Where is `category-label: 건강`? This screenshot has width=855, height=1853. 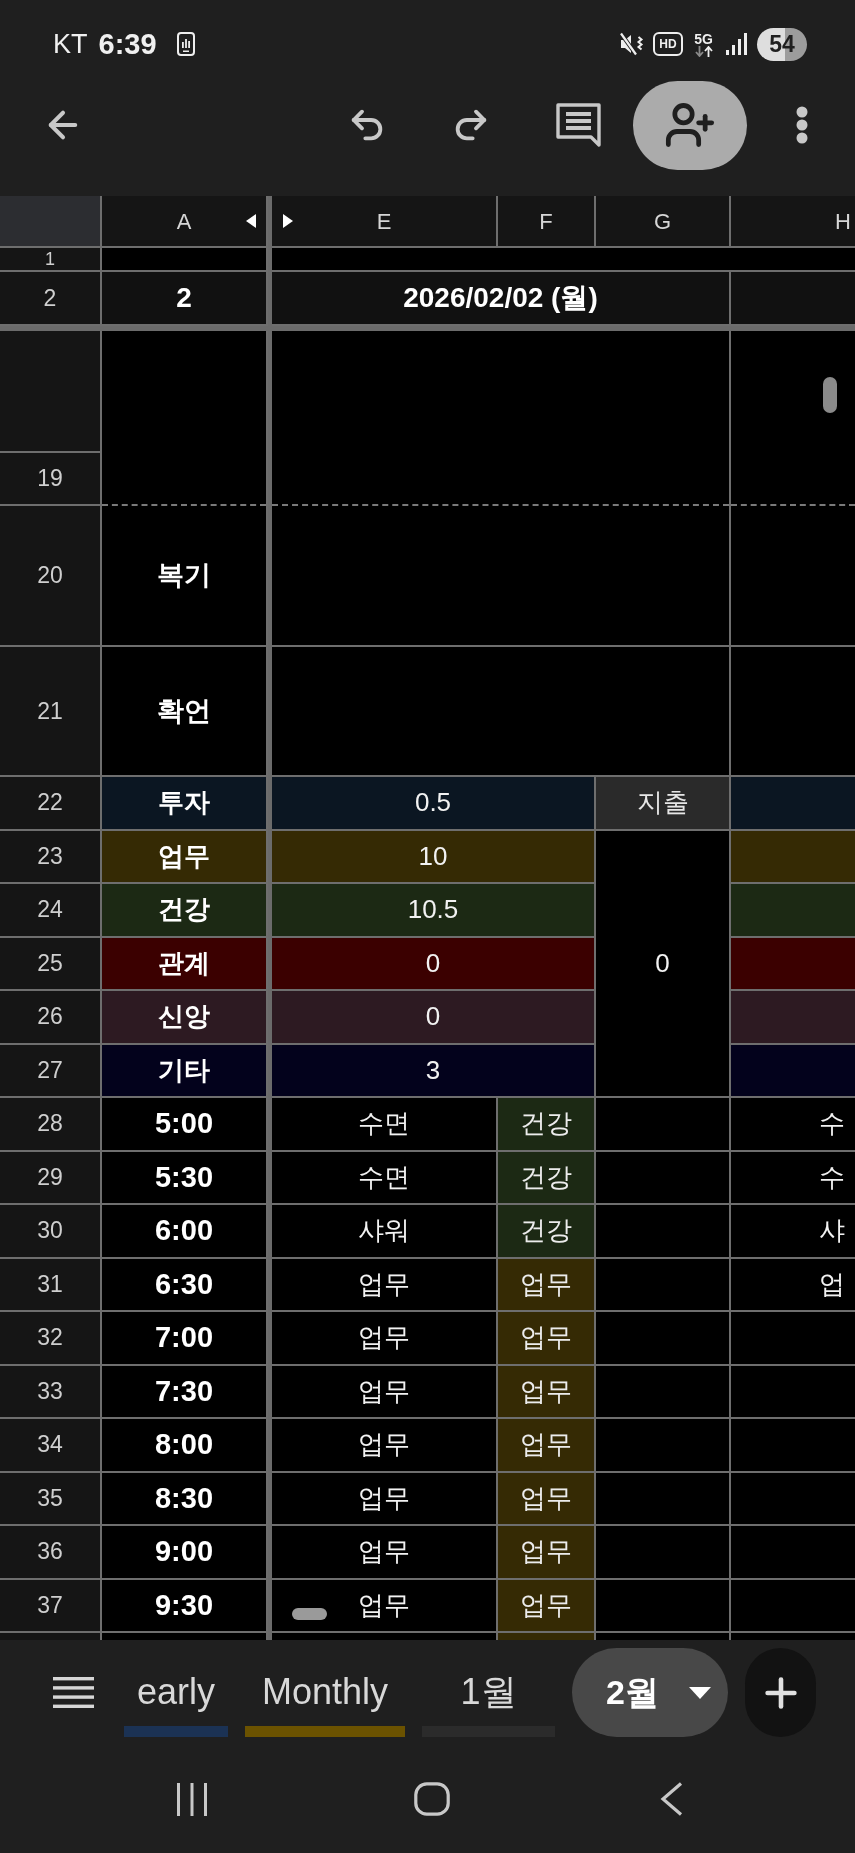 category-label: 건강 is located at coordinates (185, 911).